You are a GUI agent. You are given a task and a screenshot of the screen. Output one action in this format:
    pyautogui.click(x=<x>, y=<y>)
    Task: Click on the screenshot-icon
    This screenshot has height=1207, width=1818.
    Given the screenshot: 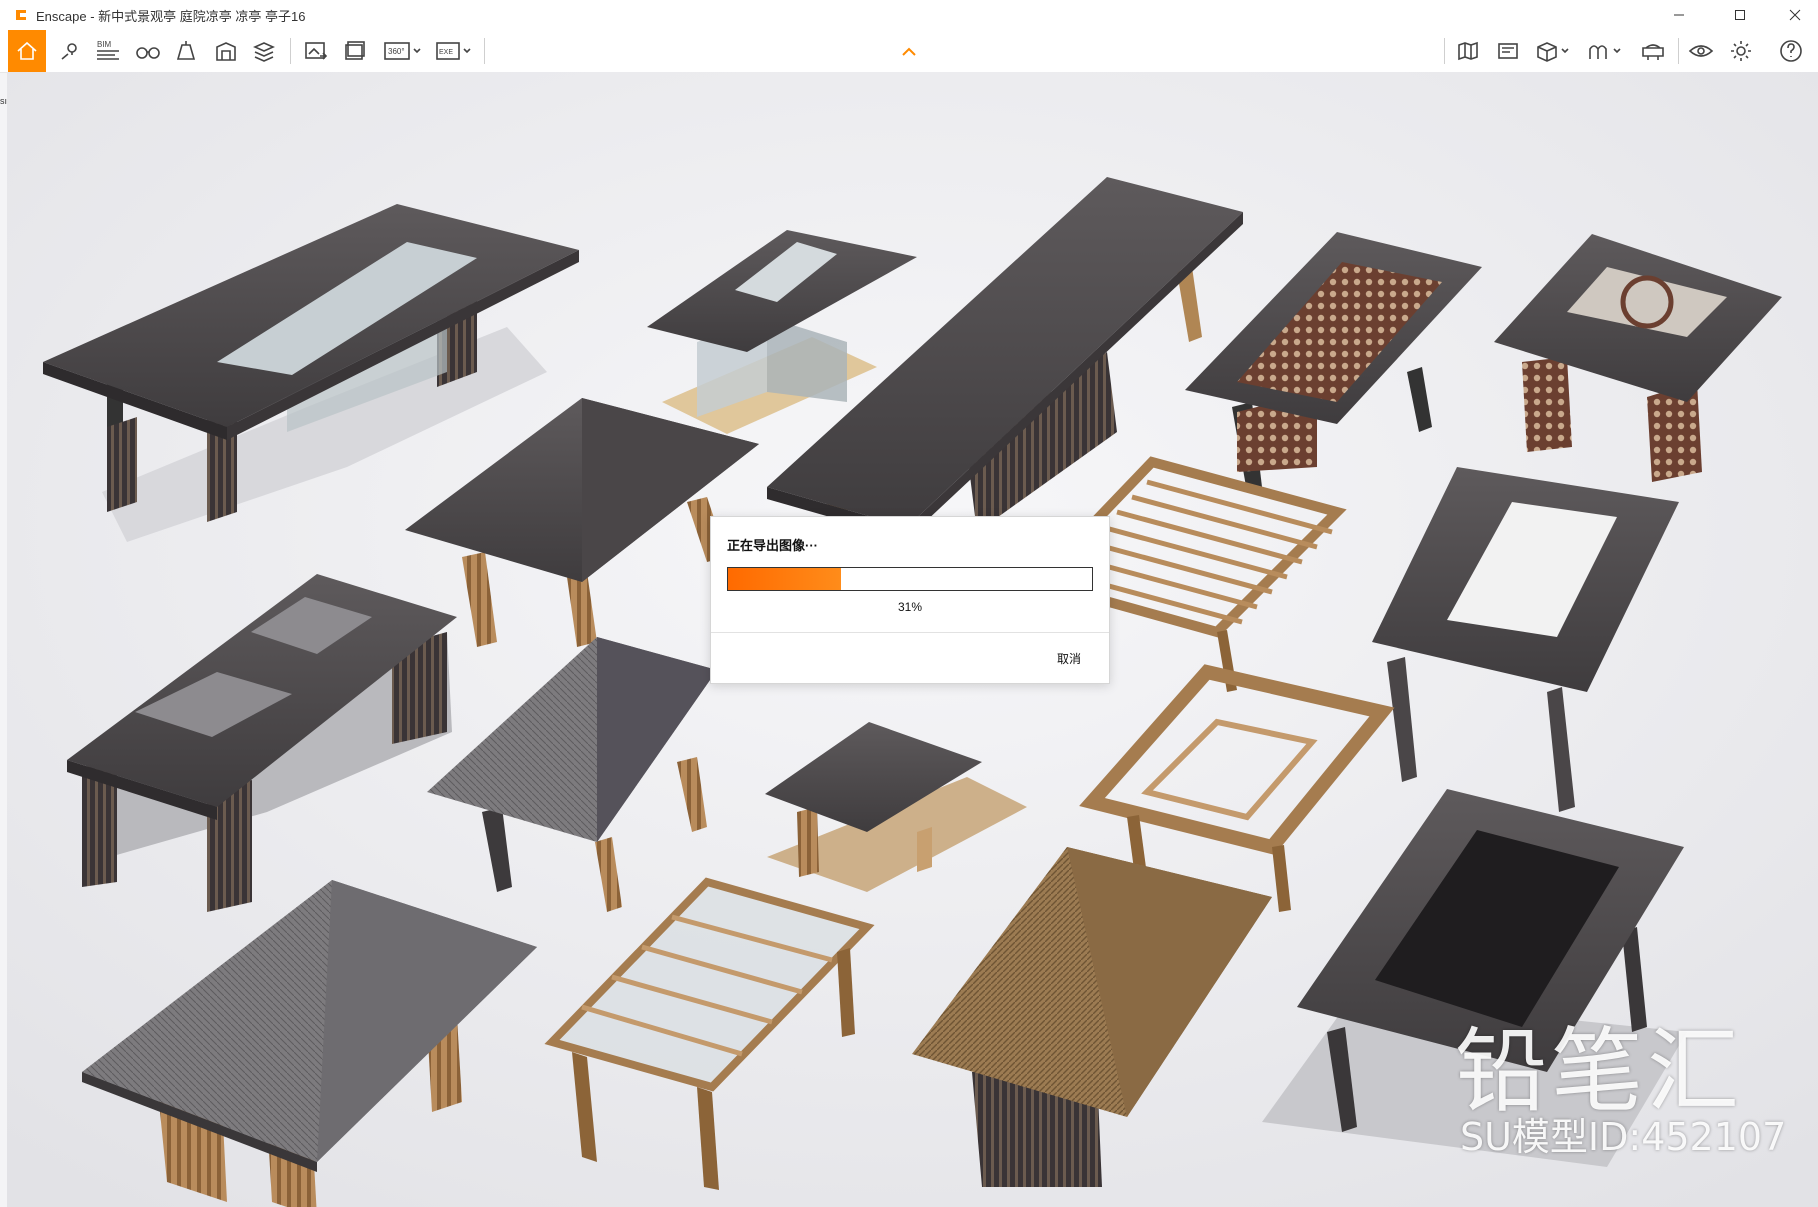 What is the action you would take?
    pyautogui.click(x=316, y=51)
    